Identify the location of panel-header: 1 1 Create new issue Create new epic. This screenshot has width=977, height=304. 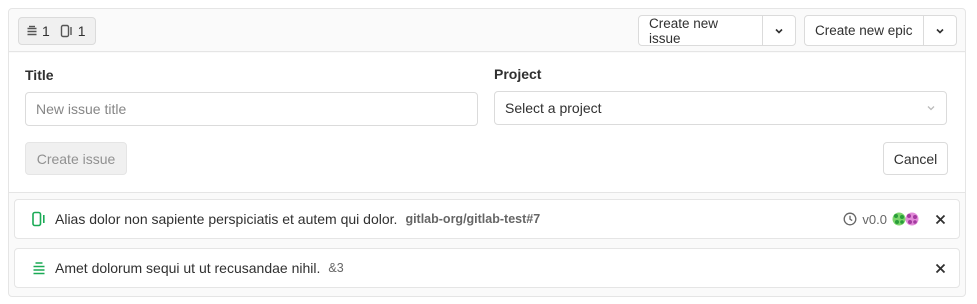
(487, 30).